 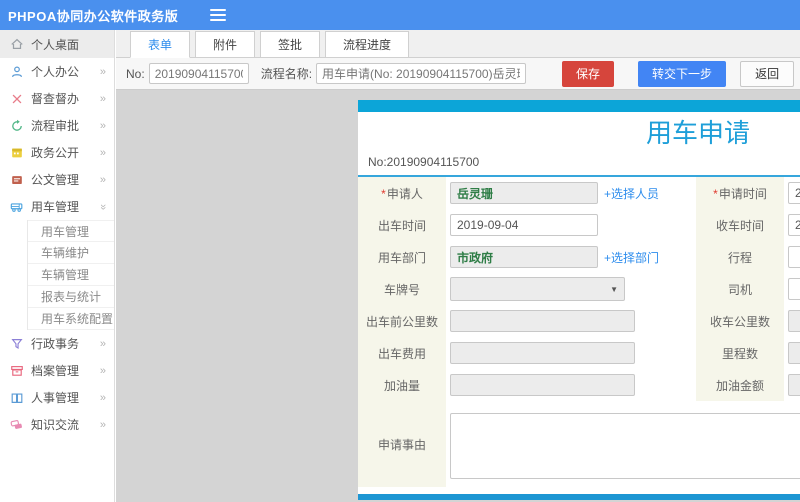 What do you see at coordinates (542, 353) in the screenshot?
I see `trip-cost-input` at bounding box center [542, 353].